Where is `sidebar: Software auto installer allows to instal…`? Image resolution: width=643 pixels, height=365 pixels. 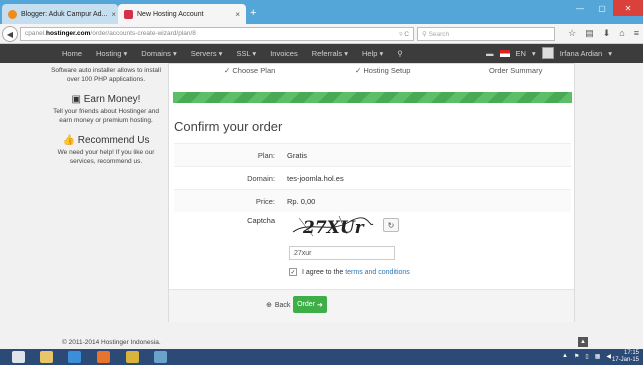
sidebar: Software auto installer allows to instal… is located at coordinates (106, 199).